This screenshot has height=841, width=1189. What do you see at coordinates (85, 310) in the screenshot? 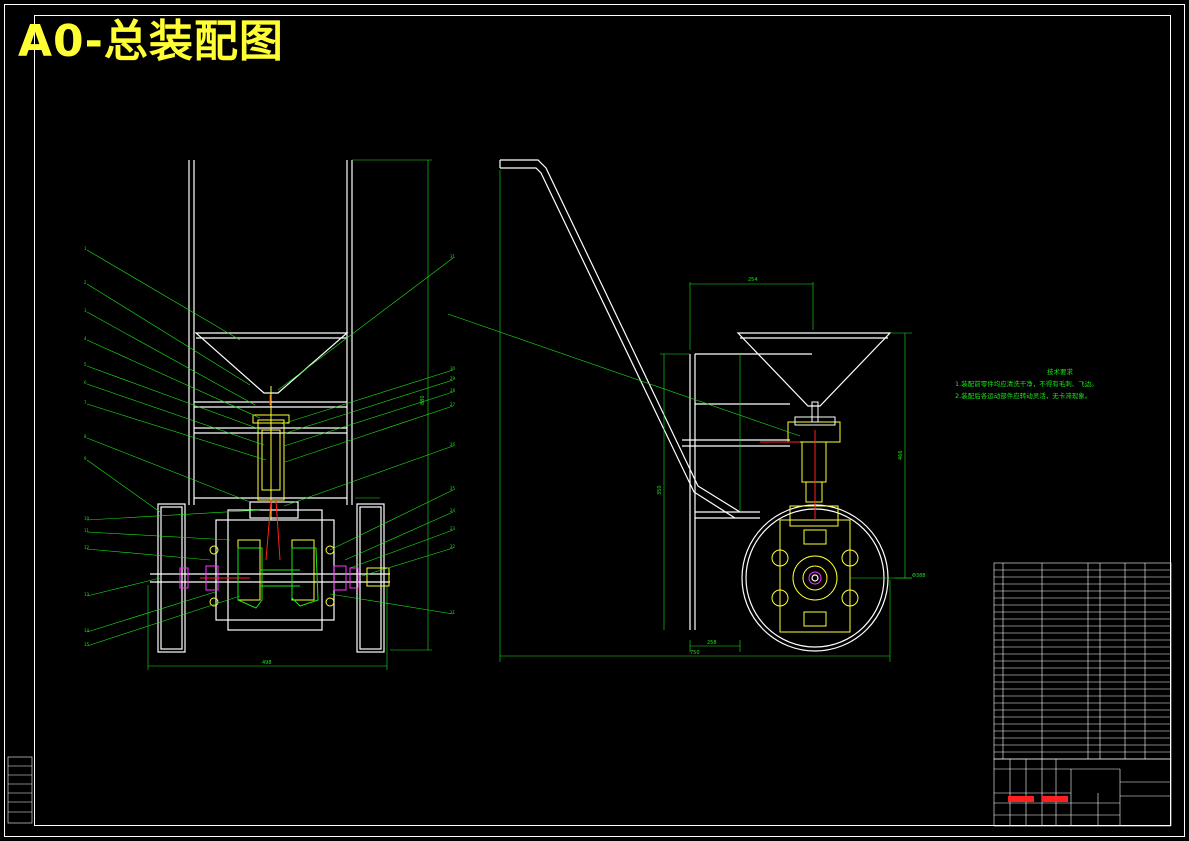
I see `svg-text: 3` at bounding box center [85, 310].